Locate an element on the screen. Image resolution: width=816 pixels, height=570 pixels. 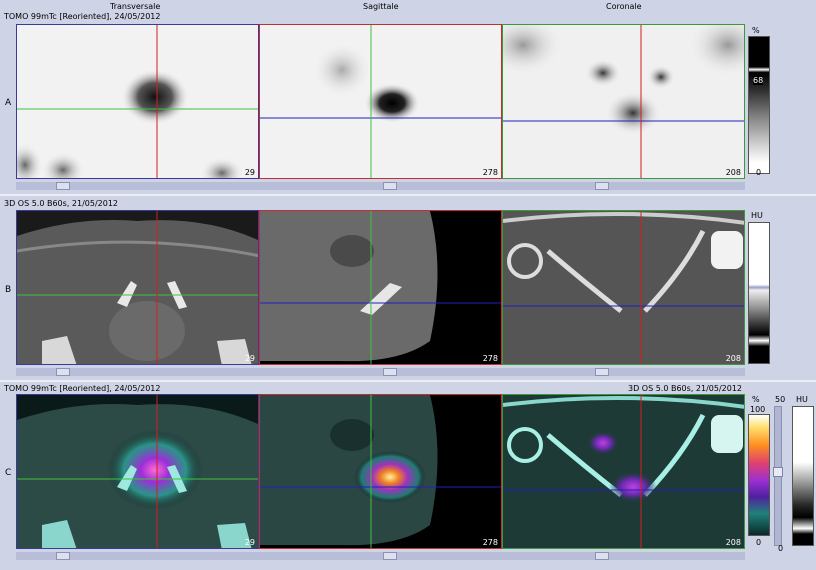
fusion-image-sagittal is located at coordinates (380, 471).